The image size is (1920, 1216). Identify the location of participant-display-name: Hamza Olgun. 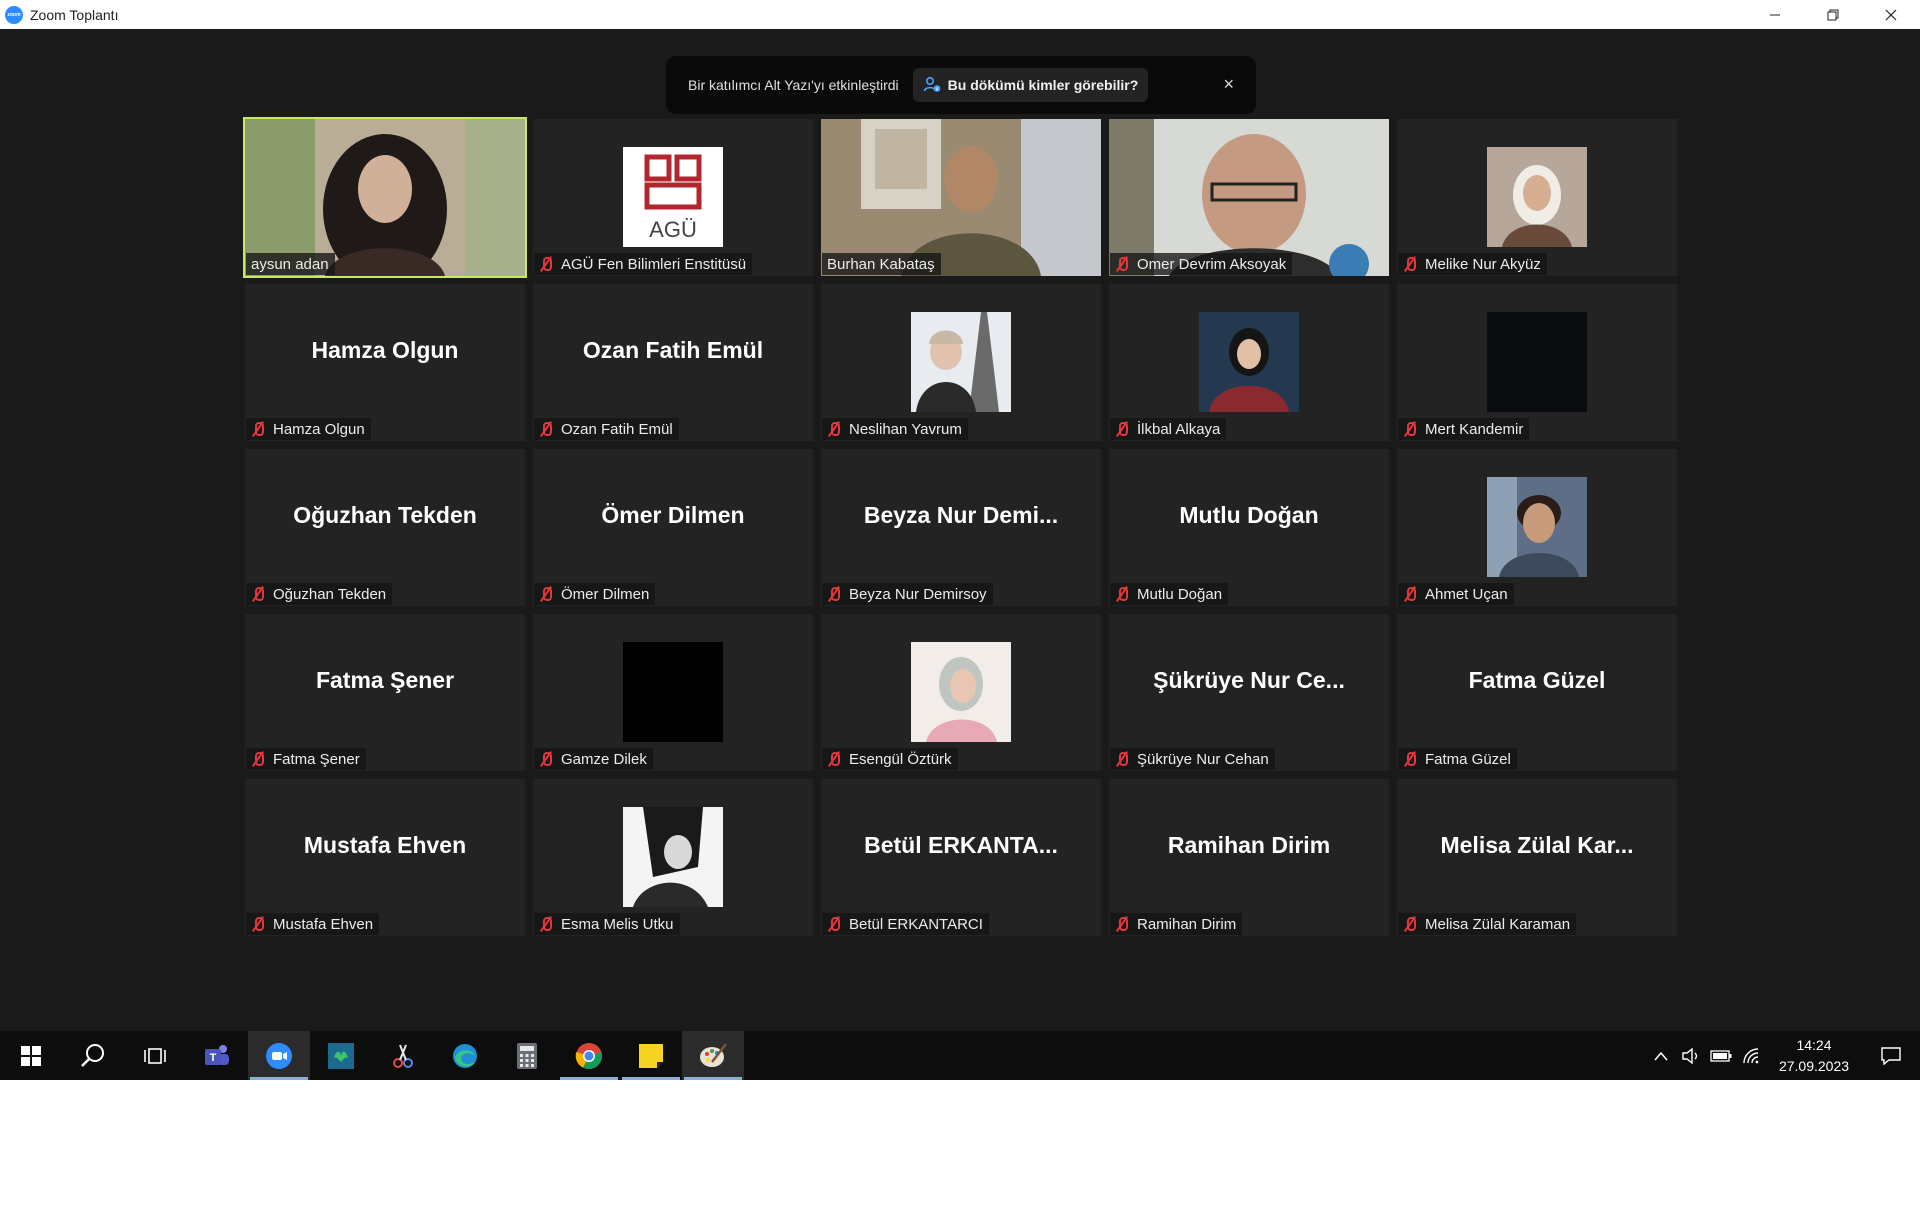
(385, 350).